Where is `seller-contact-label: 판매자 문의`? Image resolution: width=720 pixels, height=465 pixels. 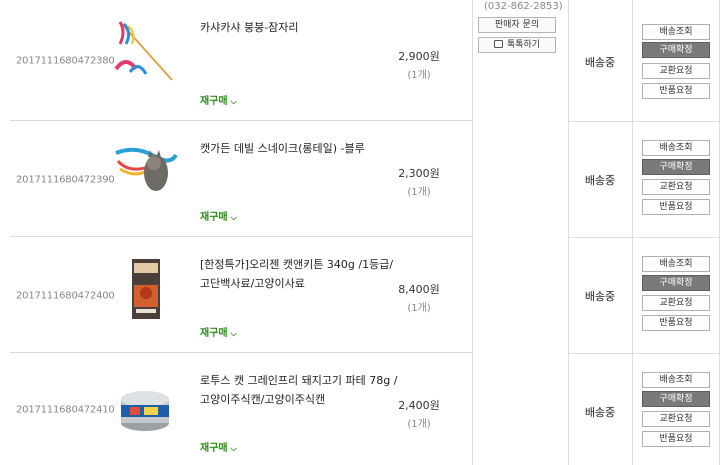
seller-contact-label: 판매자 문의 is located at coordinates (517, 25).